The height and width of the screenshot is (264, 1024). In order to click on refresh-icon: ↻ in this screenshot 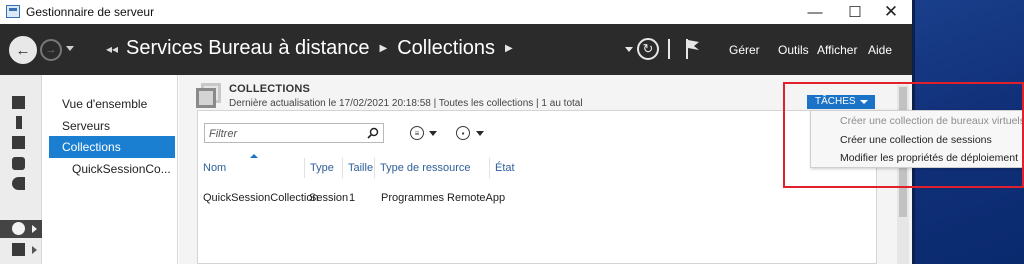, I will do `click(648, 48)`.